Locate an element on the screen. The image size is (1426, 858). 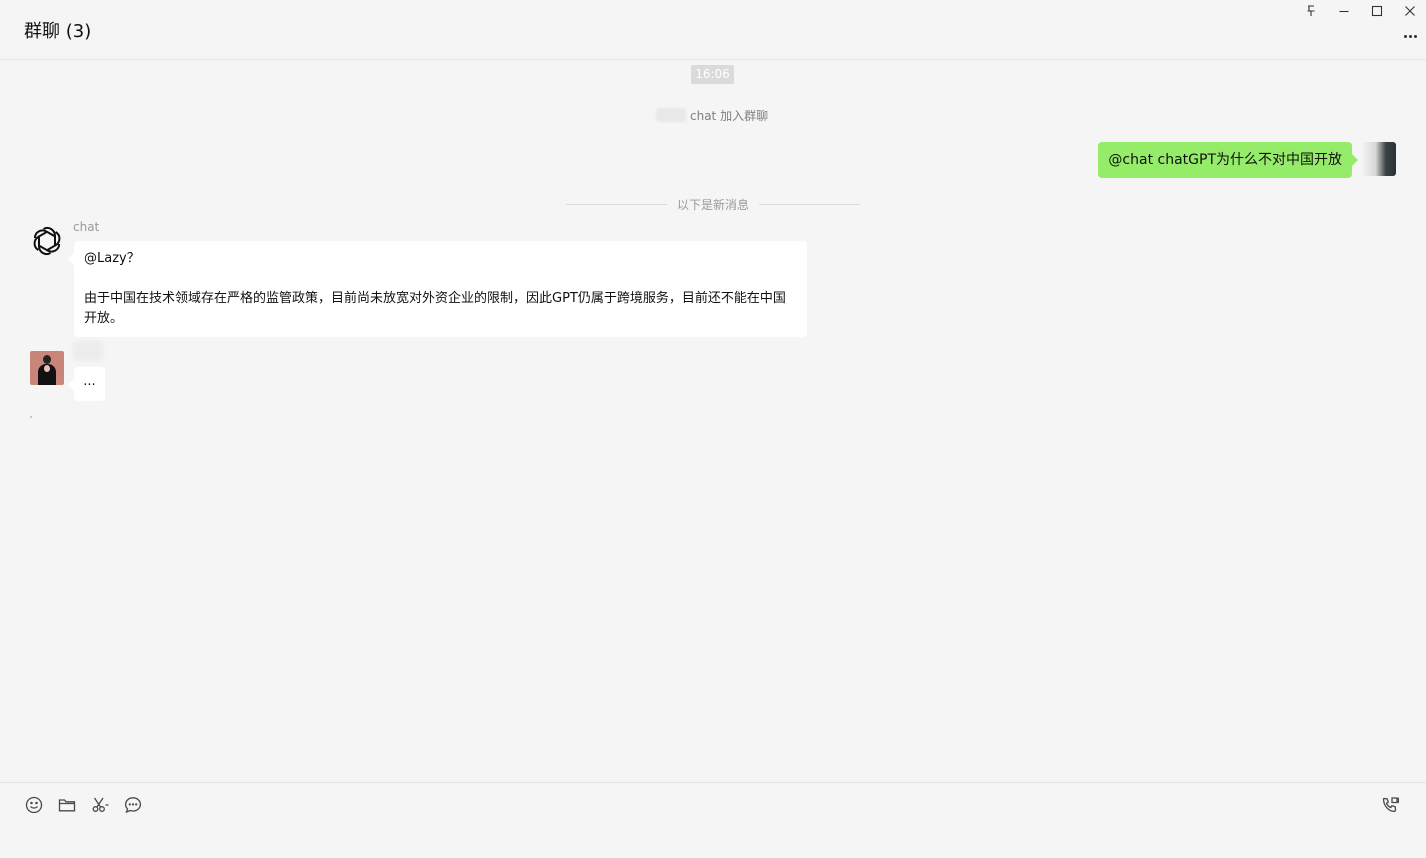
scissors-icon is located at coordinates (100, 805).